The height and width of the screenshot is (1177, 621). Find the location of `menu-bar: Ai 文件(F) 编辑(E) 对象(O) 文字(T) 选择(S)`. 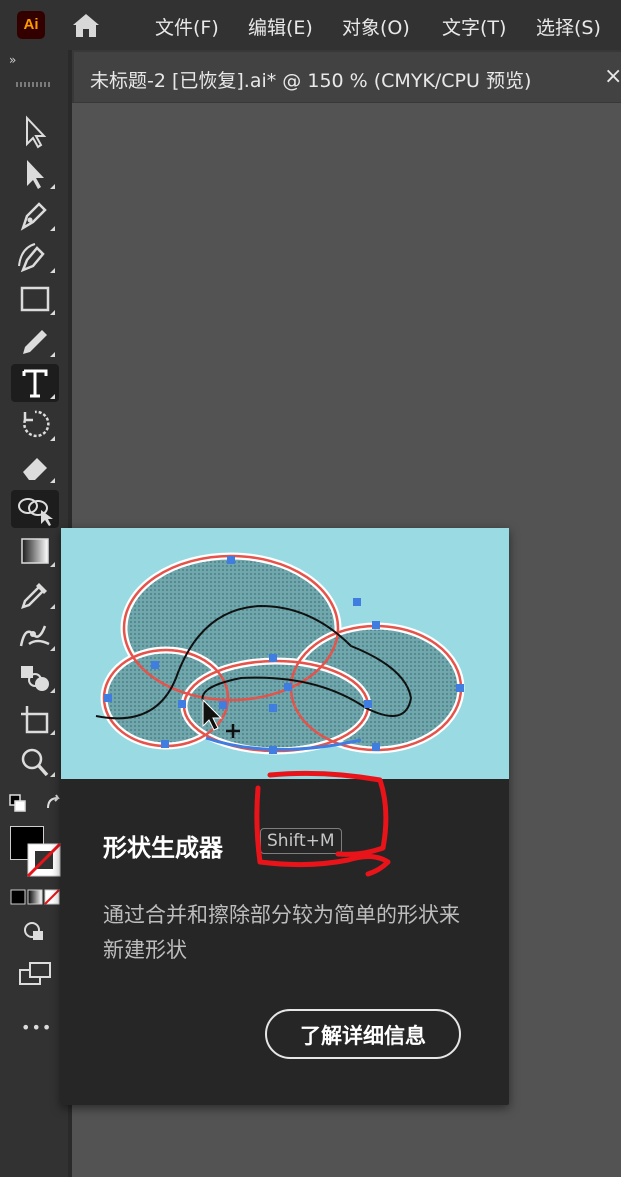

menu-bar: Ai 文件(F) 编辑(E) 对象(O) 文字(T) 选择(S) is located at coordinates (310, 25).